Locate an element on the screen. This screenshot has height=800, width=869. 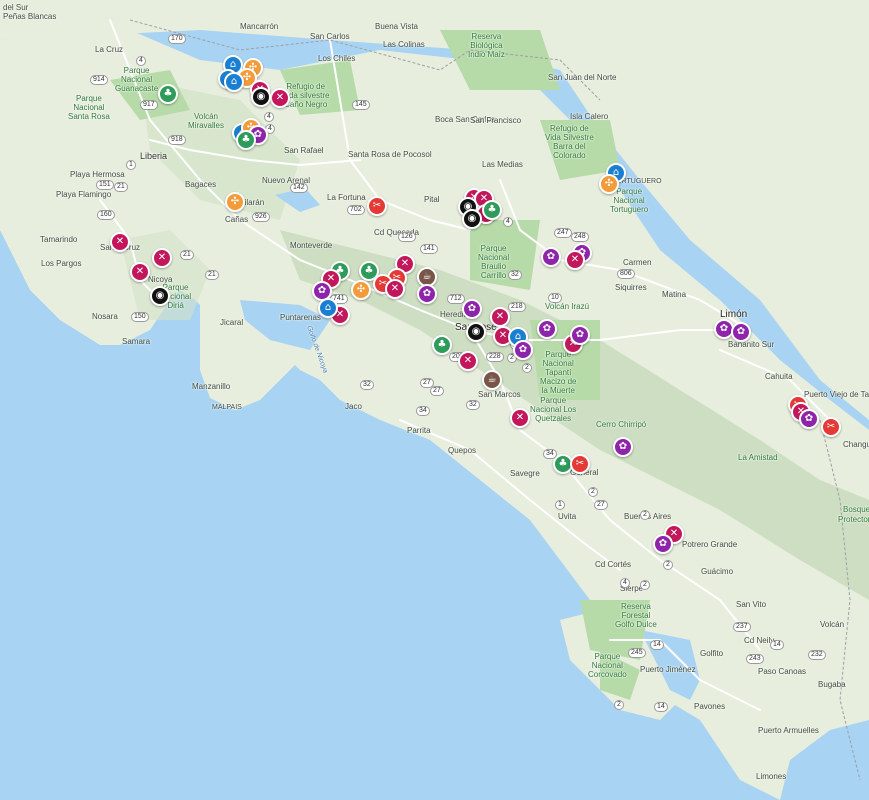
label-las-colinas: Las Colinas is located at coordinates (404, 44).